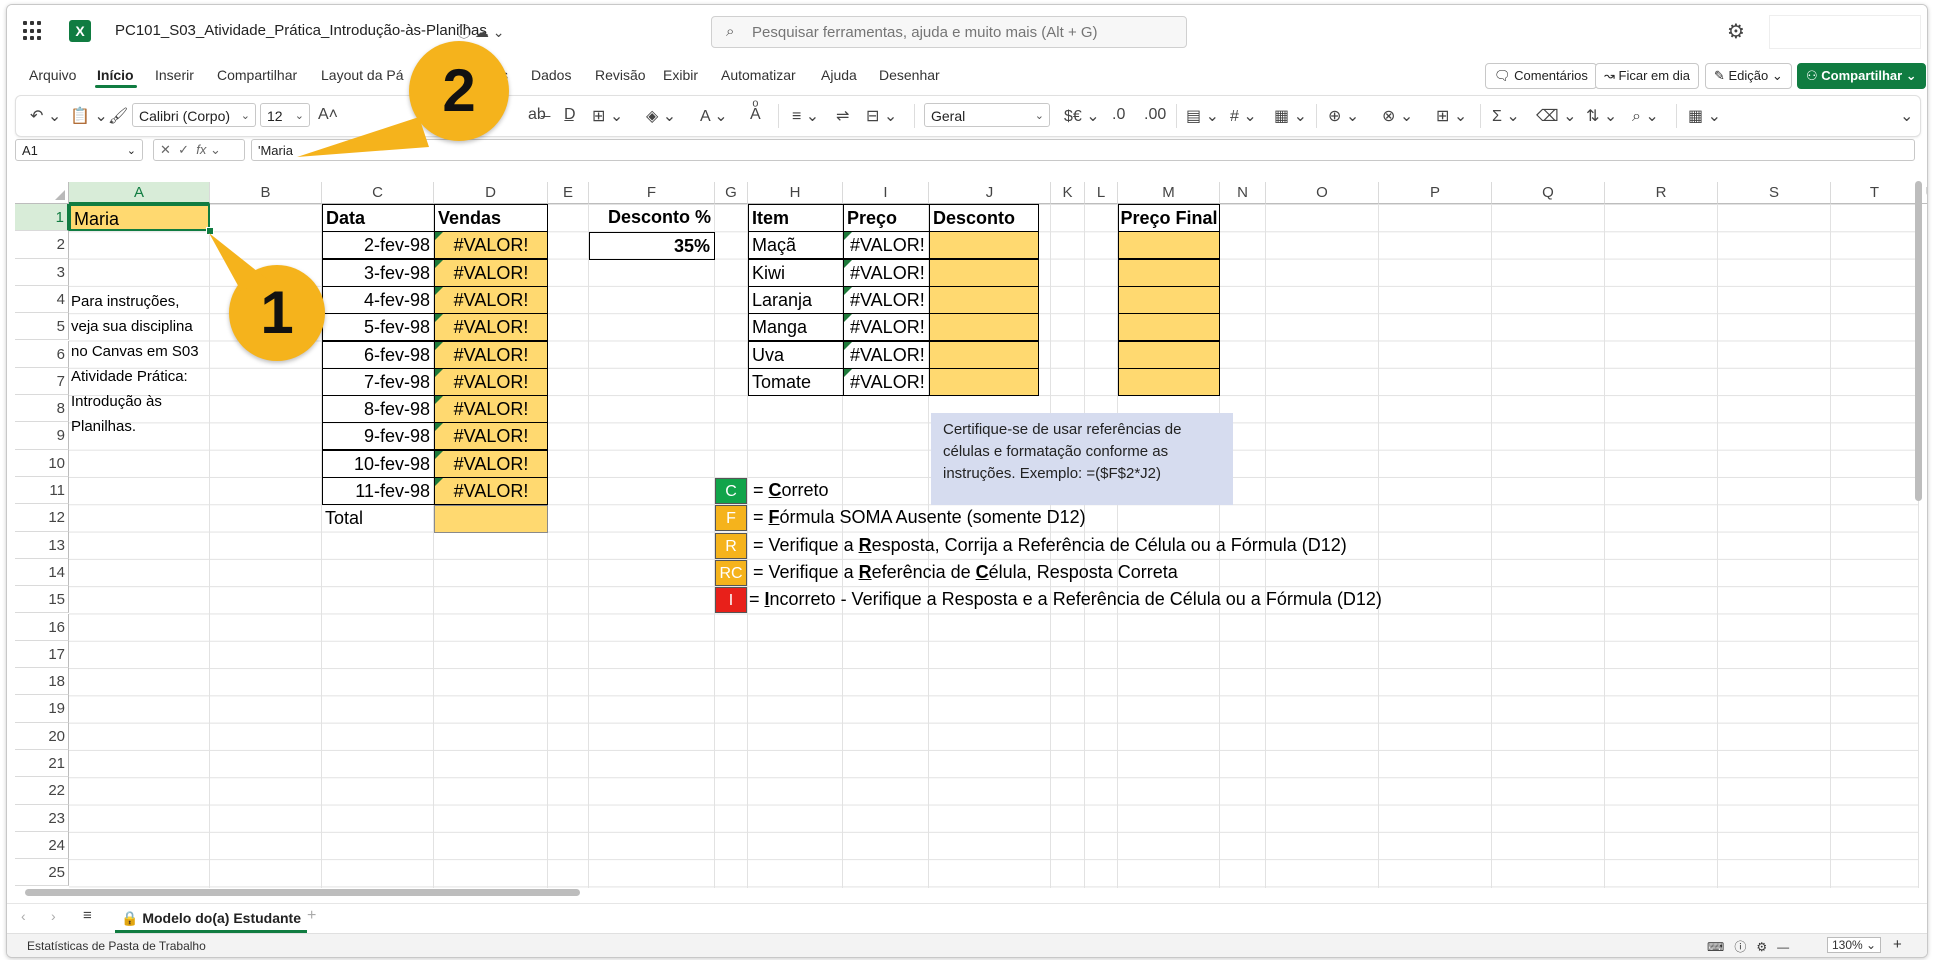 Image resolution: width=1935 pixels, height=960 pixels. Describe the element at coordinates (652, 218) in the screenshot. I see `header-desconto-pct: Desconto %` at that location.